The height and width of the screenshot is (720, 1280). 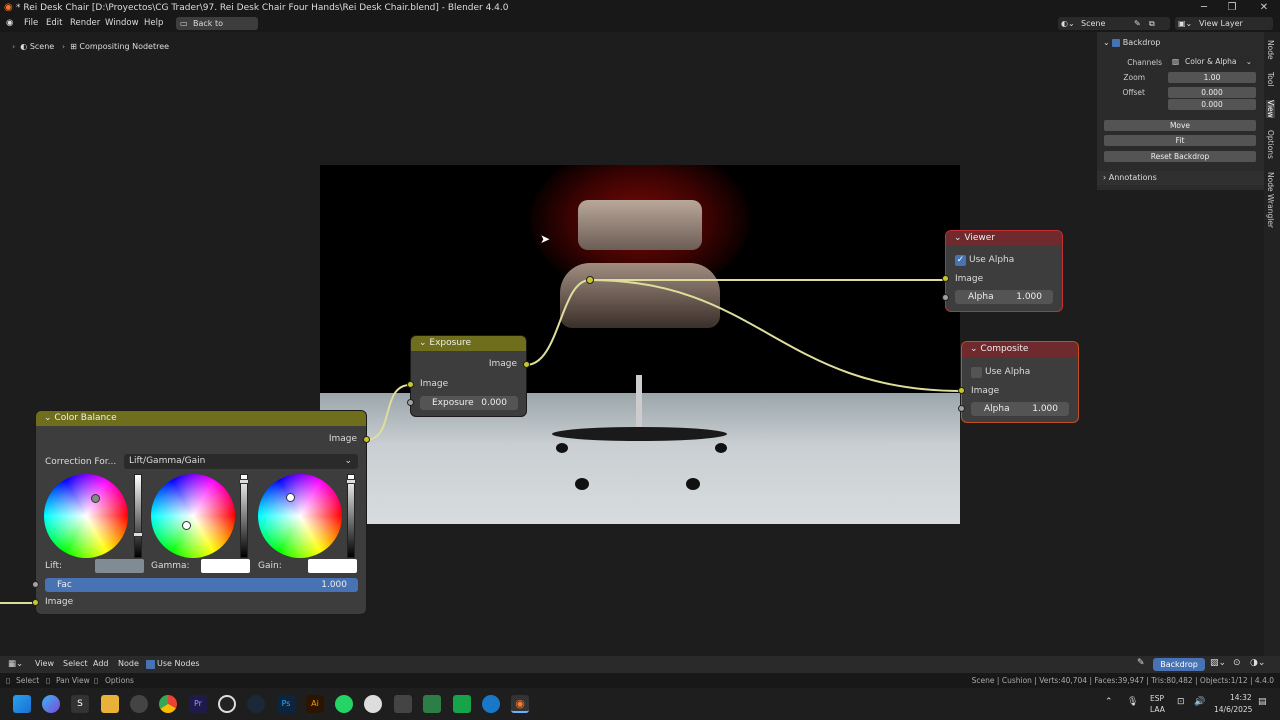 What do you see at coordinates (1270, 200) in the screenshot?
I see `tab-node-wrangler: Node Wrangler` at bounding box center [1270, 200].